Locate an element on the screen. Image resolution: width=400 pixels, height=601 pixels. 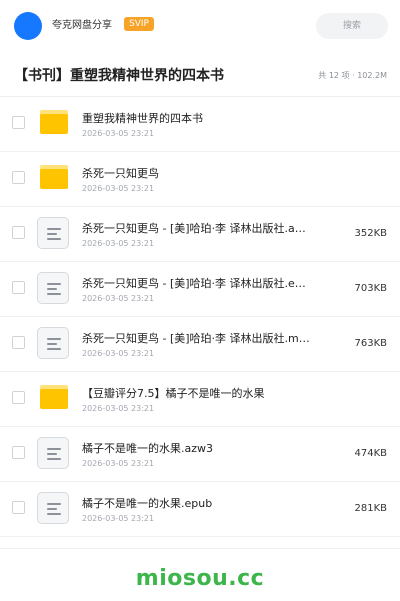
svip-badge: SVIP is located at coordinates (139, 24).